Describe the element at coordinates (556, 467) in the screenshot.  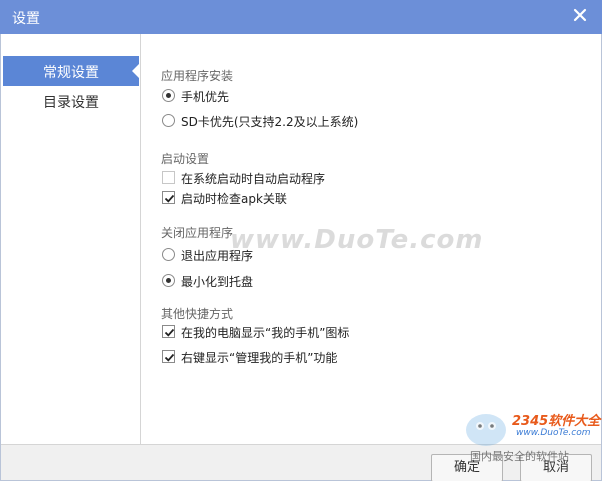
I see `cancel-button: 取消` at that location.